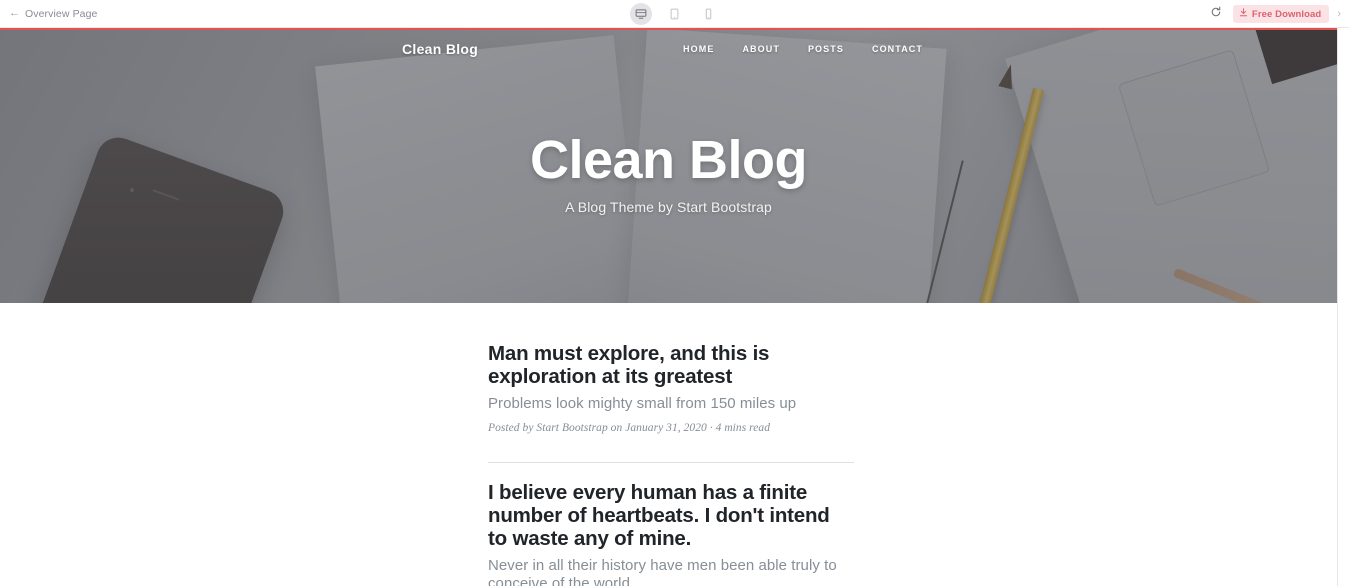  I want to click on hero-subtitle: A Blog Theme by Start Bootstrap, so click(668, 206).